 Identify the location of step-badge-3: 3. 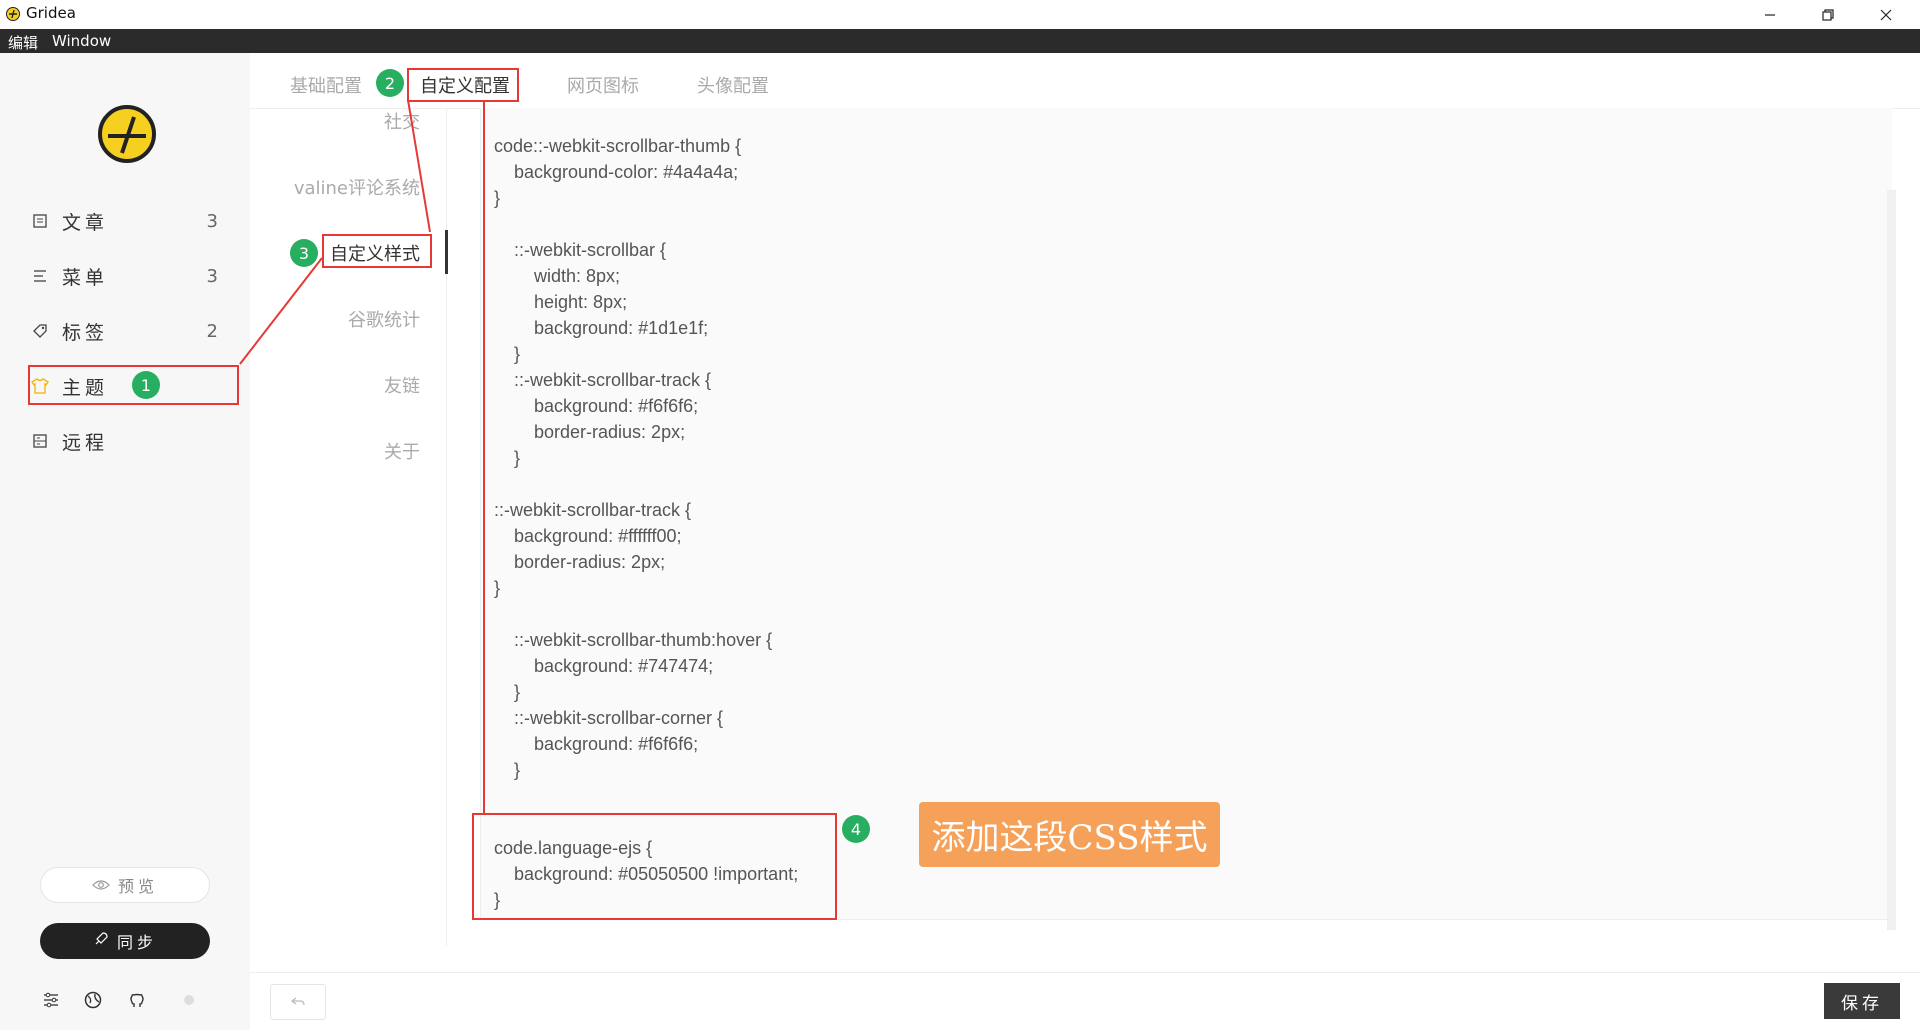
(304, 253).